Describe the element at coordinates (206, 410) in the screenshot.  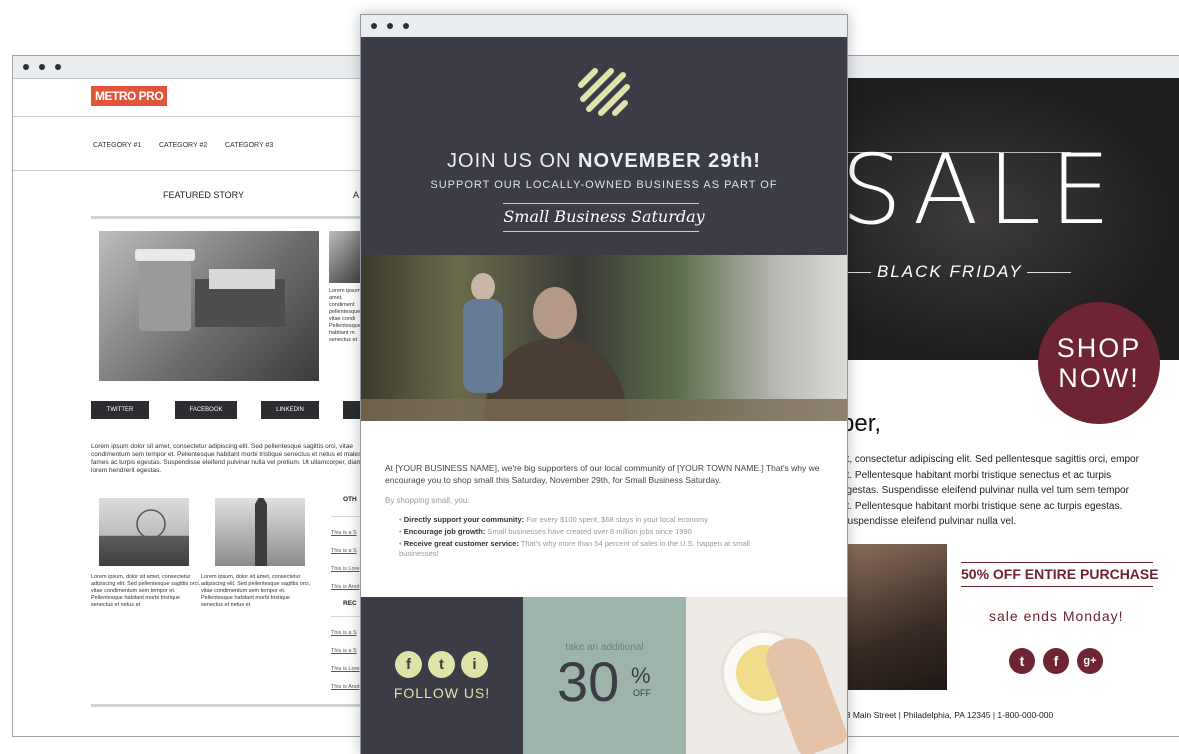
I see `facebook-button: FACEBOOK` at that location.